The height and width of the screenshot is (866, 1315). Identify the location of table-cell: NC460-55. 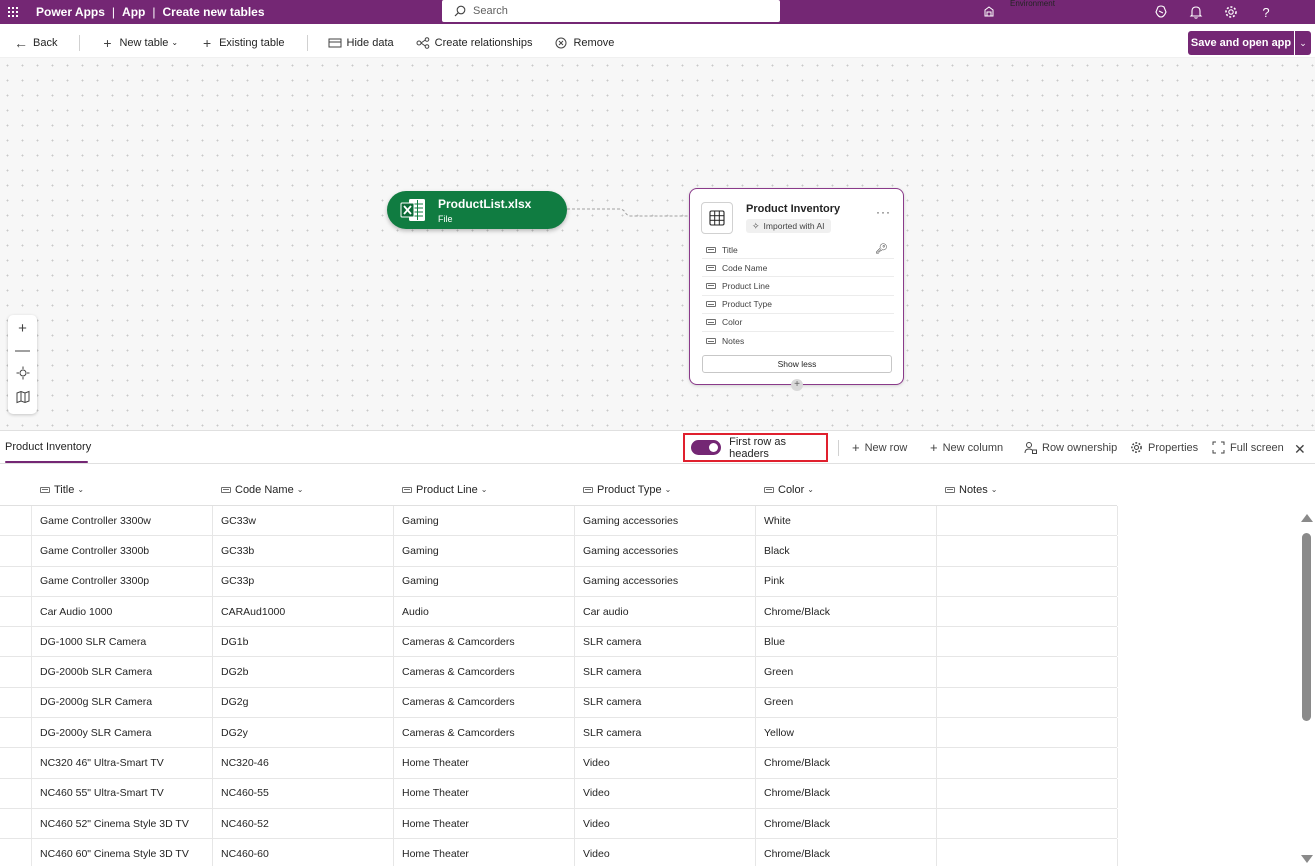
(303, 793).